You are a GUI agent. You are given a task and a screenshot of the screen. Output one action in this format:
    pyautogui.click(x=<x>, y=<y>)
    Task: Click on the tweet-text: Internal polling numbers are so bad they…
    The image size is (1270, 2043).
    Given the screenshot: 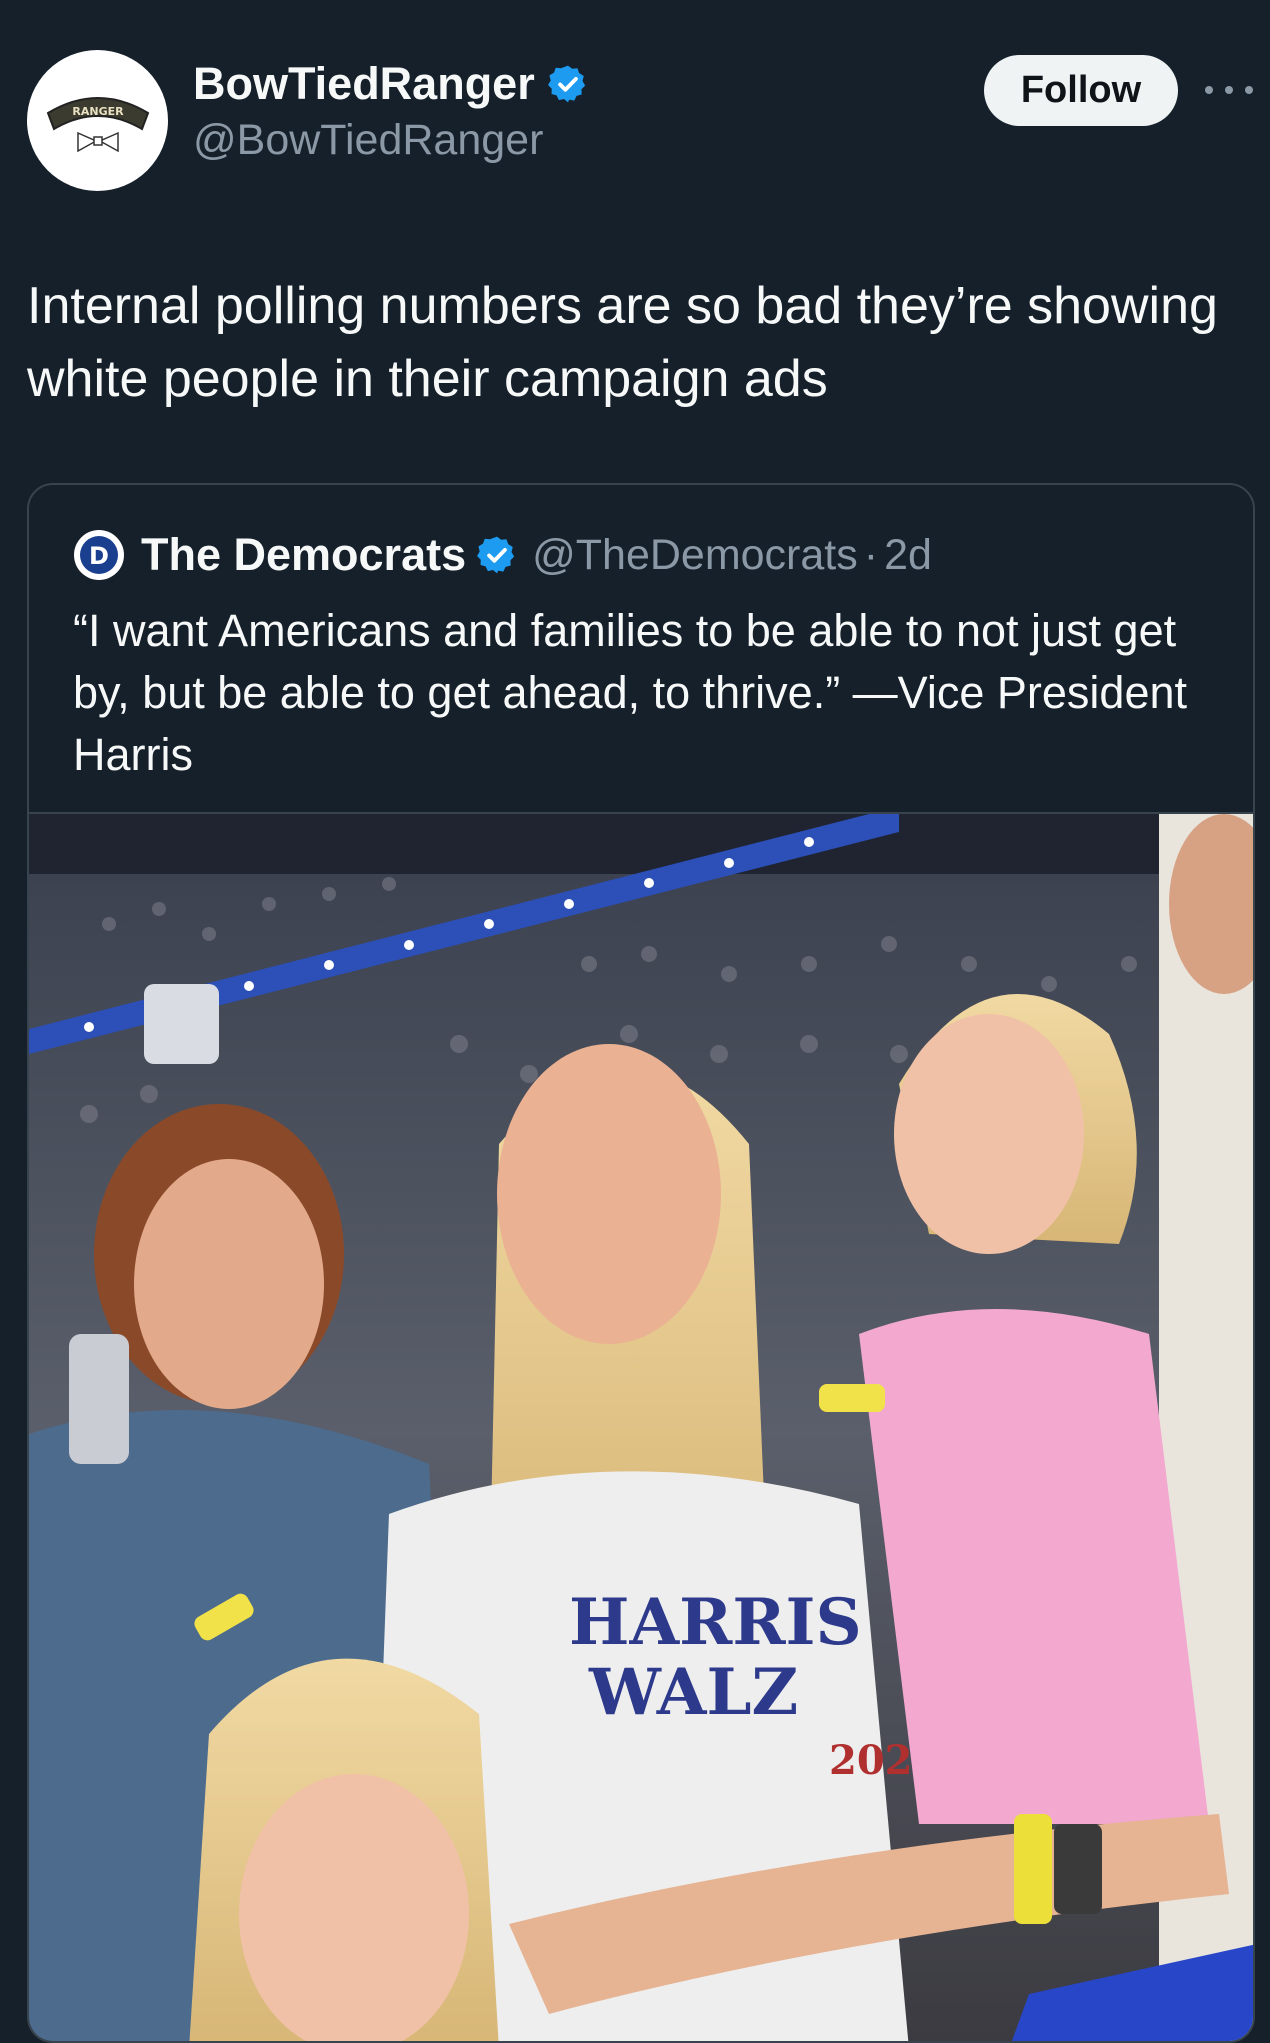 What is the action you would take?
    pyautogui.click(x=622, y=342)
    